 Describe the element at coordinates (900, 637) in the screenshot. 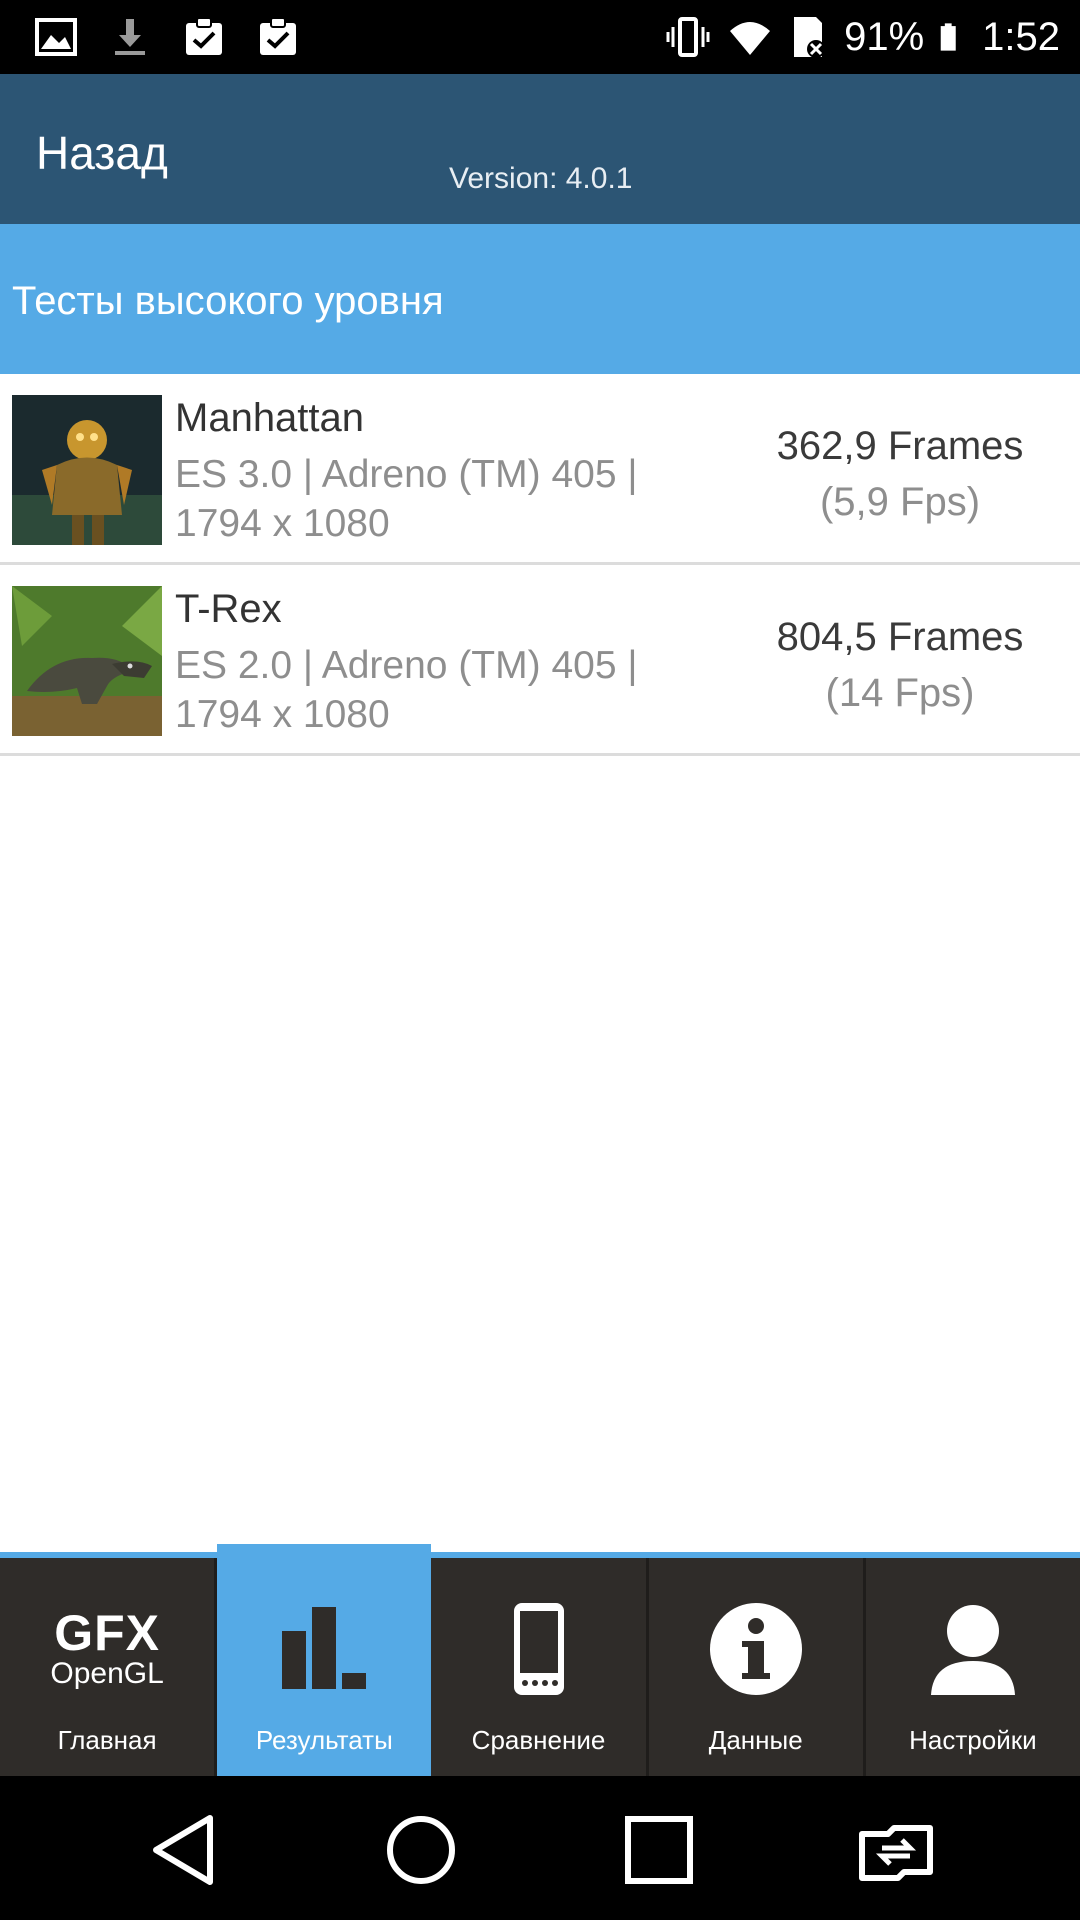

I see `result-frames: 804,5 Frames` at that location.